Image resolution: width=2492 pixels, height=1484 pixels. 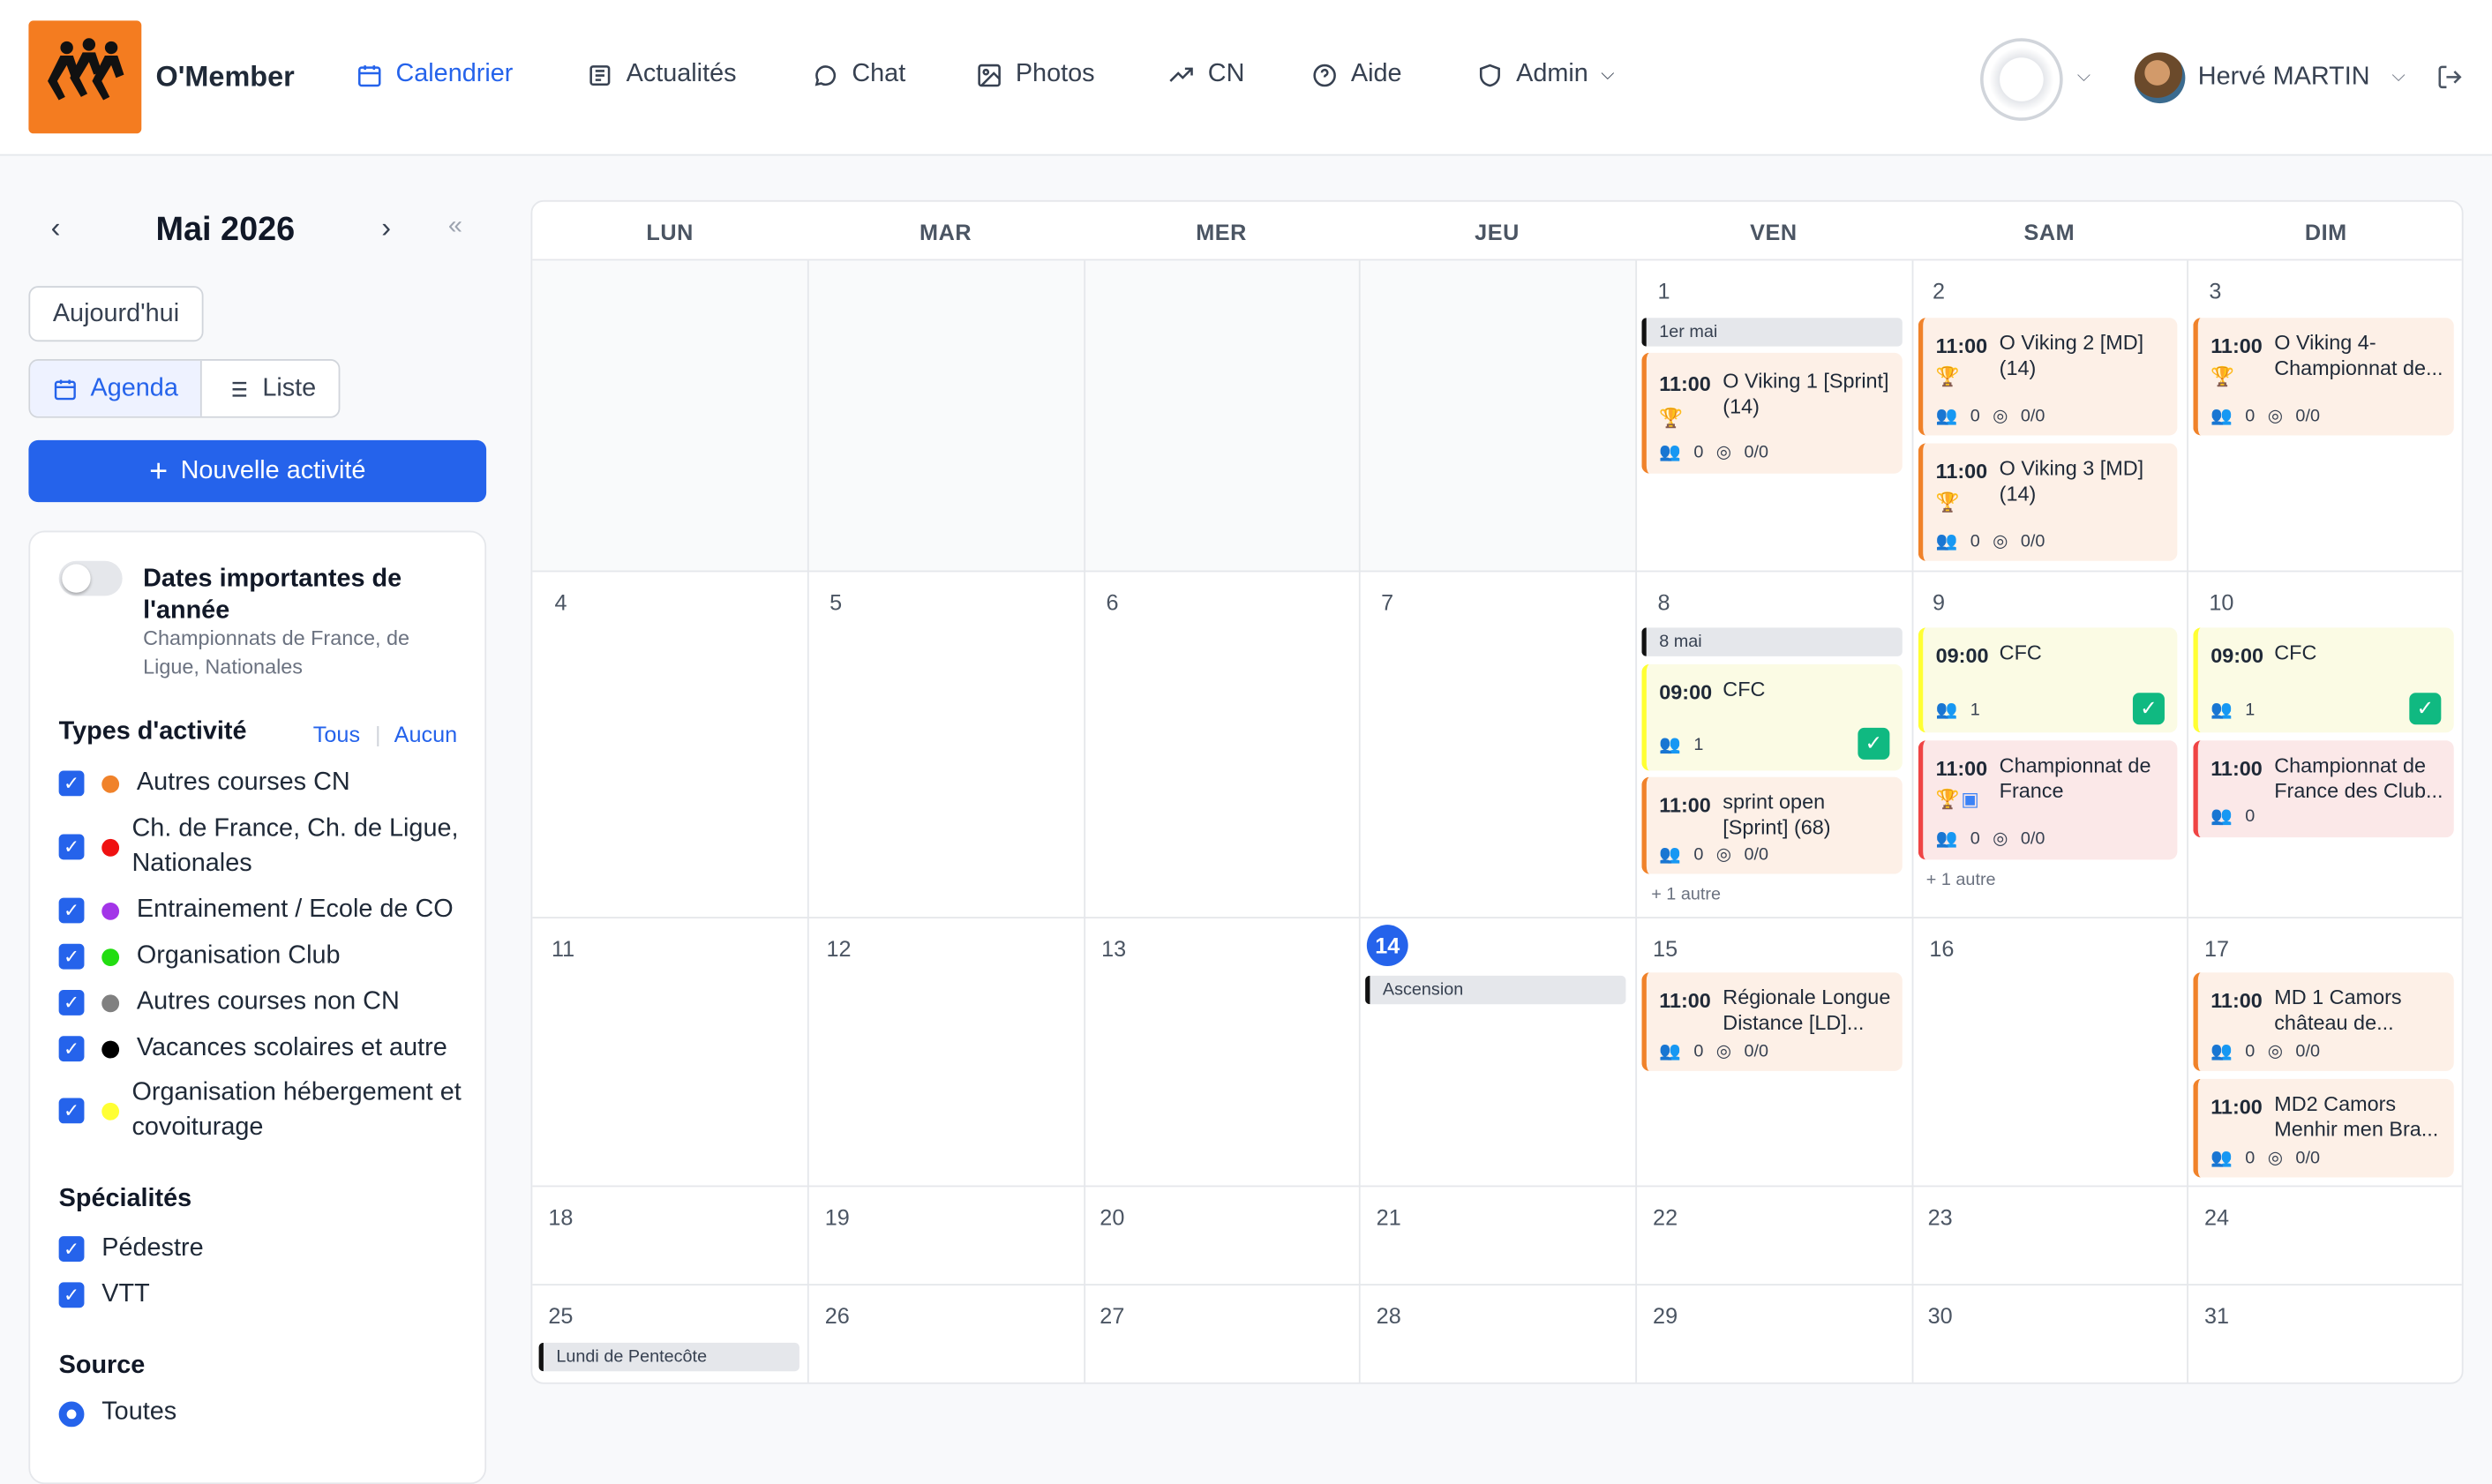 What do you see at coordinates (2160, 78) in the screenshot?
I see `avatar` at bounding box center [2160, 78].